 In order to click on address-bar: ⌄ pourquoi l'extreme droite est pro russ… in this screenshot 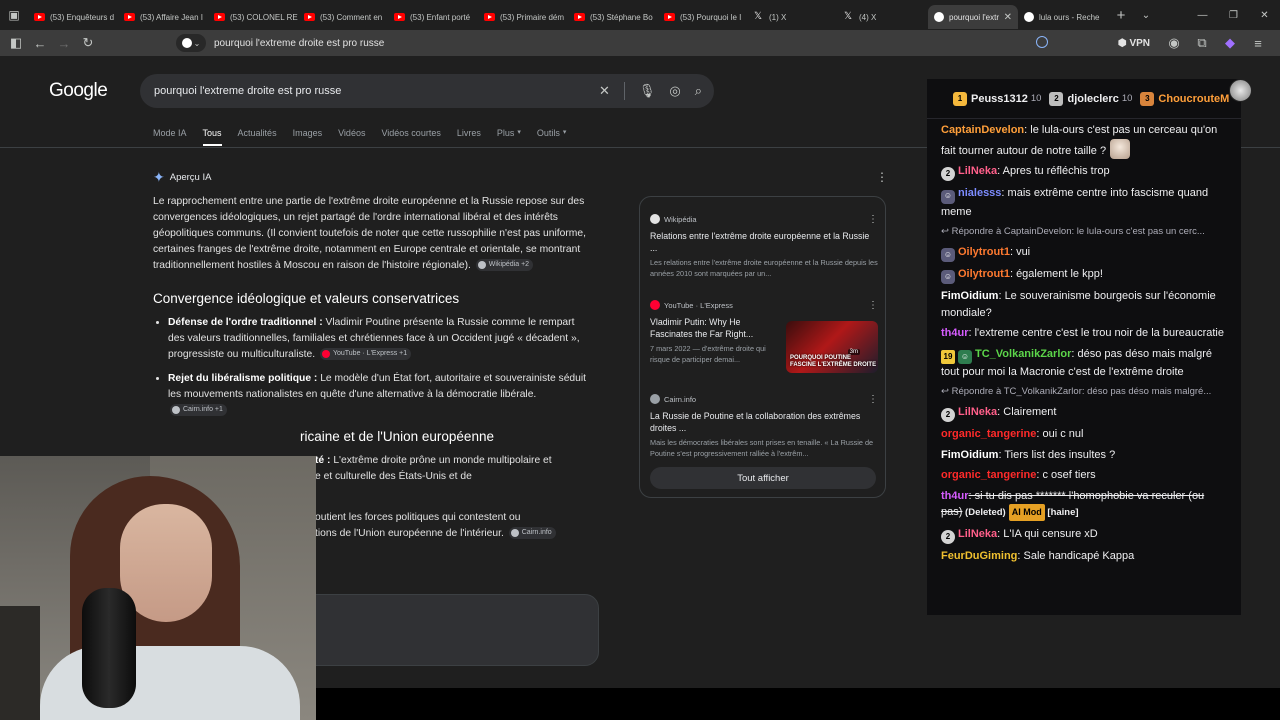, I will do `click(616, 43)`.